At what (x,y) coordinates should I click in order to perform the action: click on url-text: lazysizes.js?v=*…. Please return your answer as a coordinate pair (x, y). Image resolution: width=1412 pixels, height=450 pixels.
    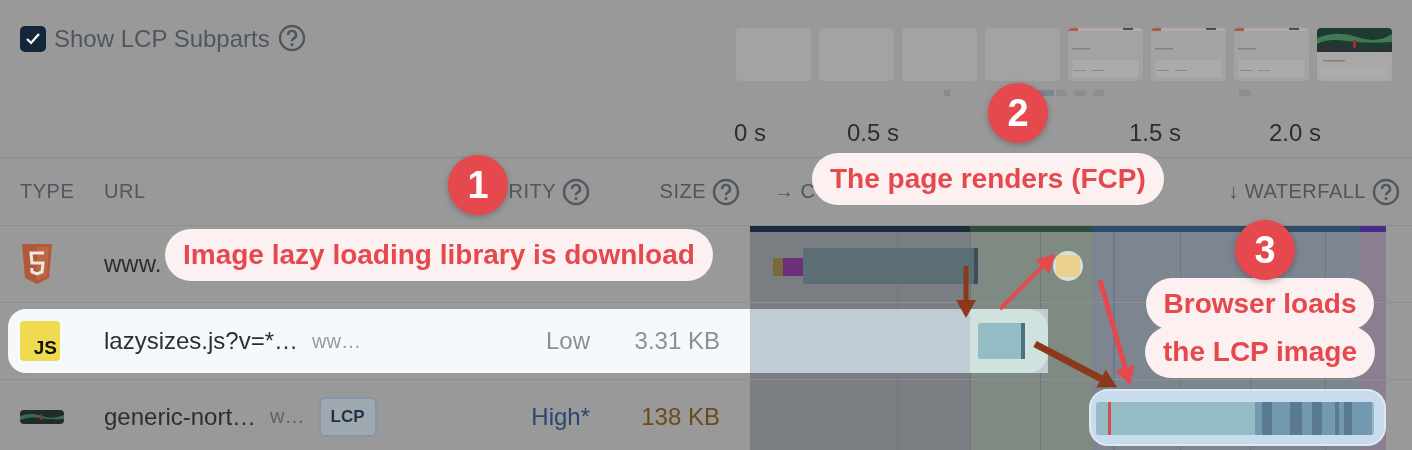
    Looking at the image, I should click on (201, 341).